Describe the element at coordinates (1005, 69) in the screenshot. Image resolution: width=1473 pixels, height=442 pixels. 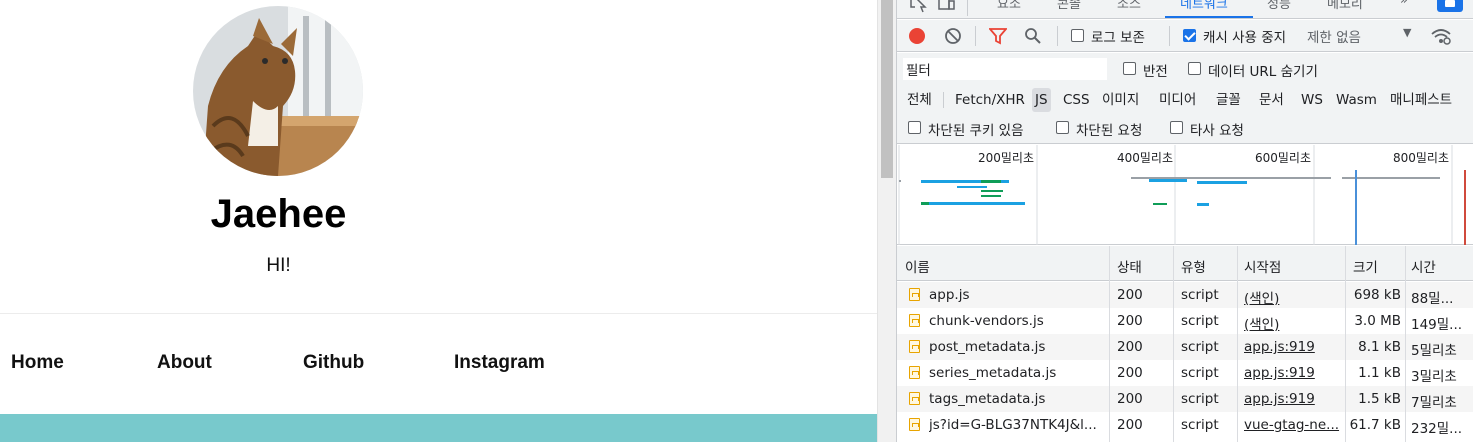
I see `filter-input` at that location.